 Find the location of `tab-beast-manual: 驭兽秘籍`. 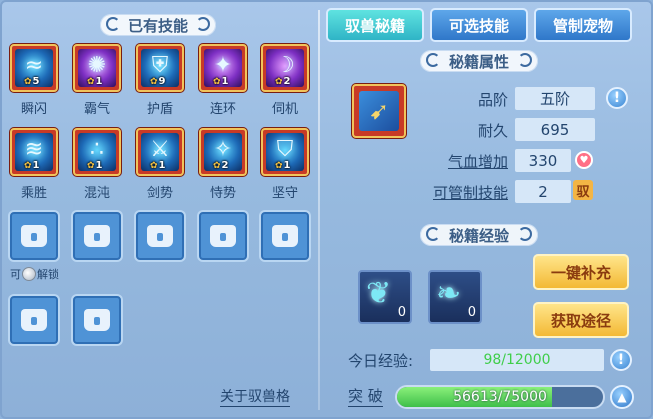

tab-beast-manual: 驭兽秘籍 is located at coordinates (375, 25).